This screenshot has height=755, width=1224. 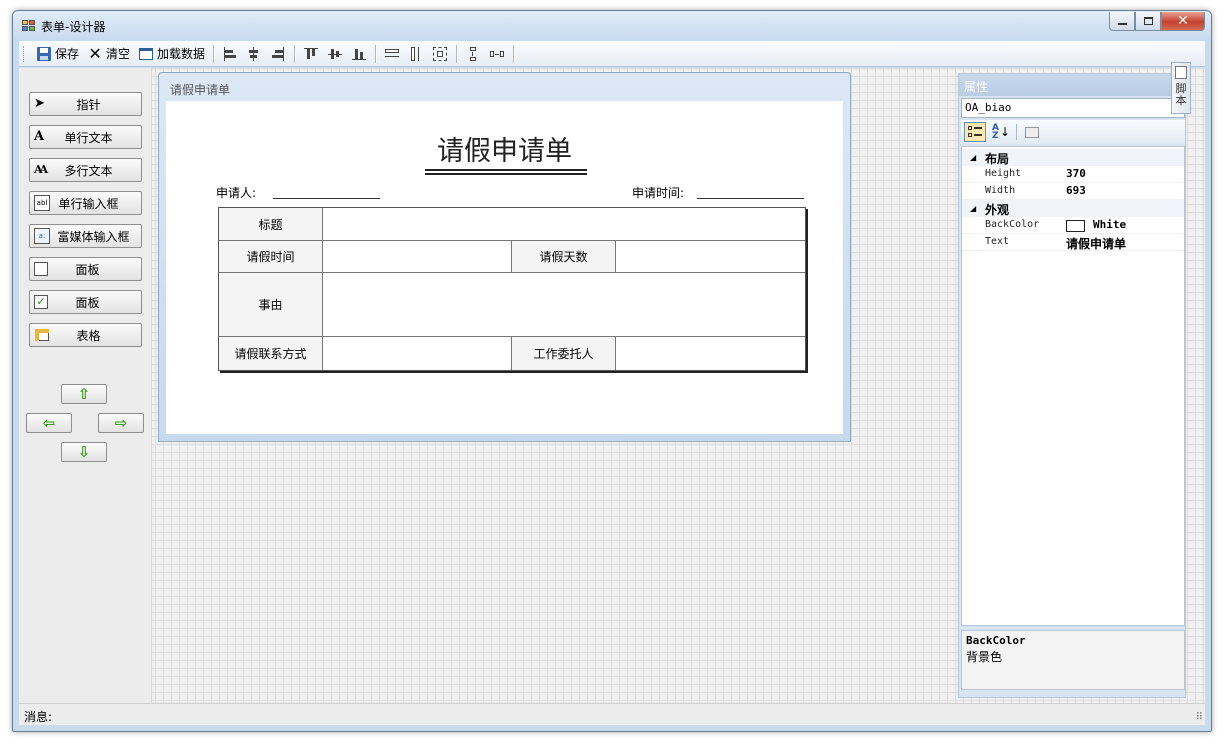 I want to click on property-grid: ◢ 布局 Height 370 Width 693 ◢ 外观 BackColor, so click(x=1073, y=386).